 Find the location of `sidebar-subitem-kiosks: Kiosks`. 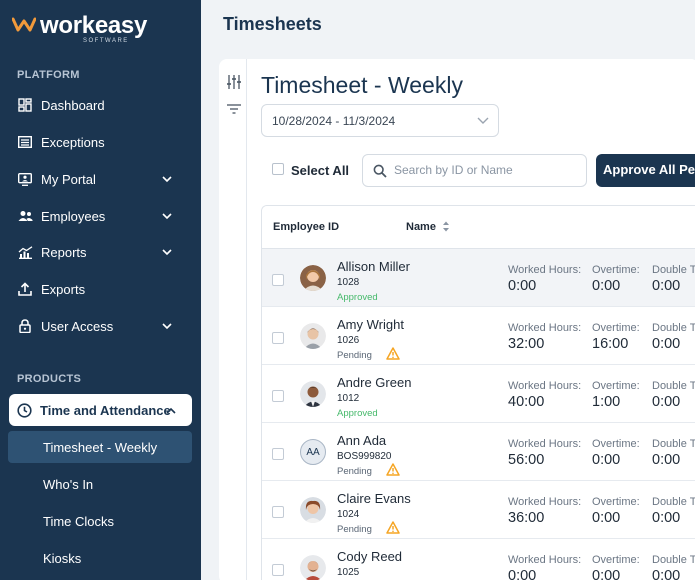

sidebar-subitem-kiosks: Kiosks is located at coordinates (62, 558).